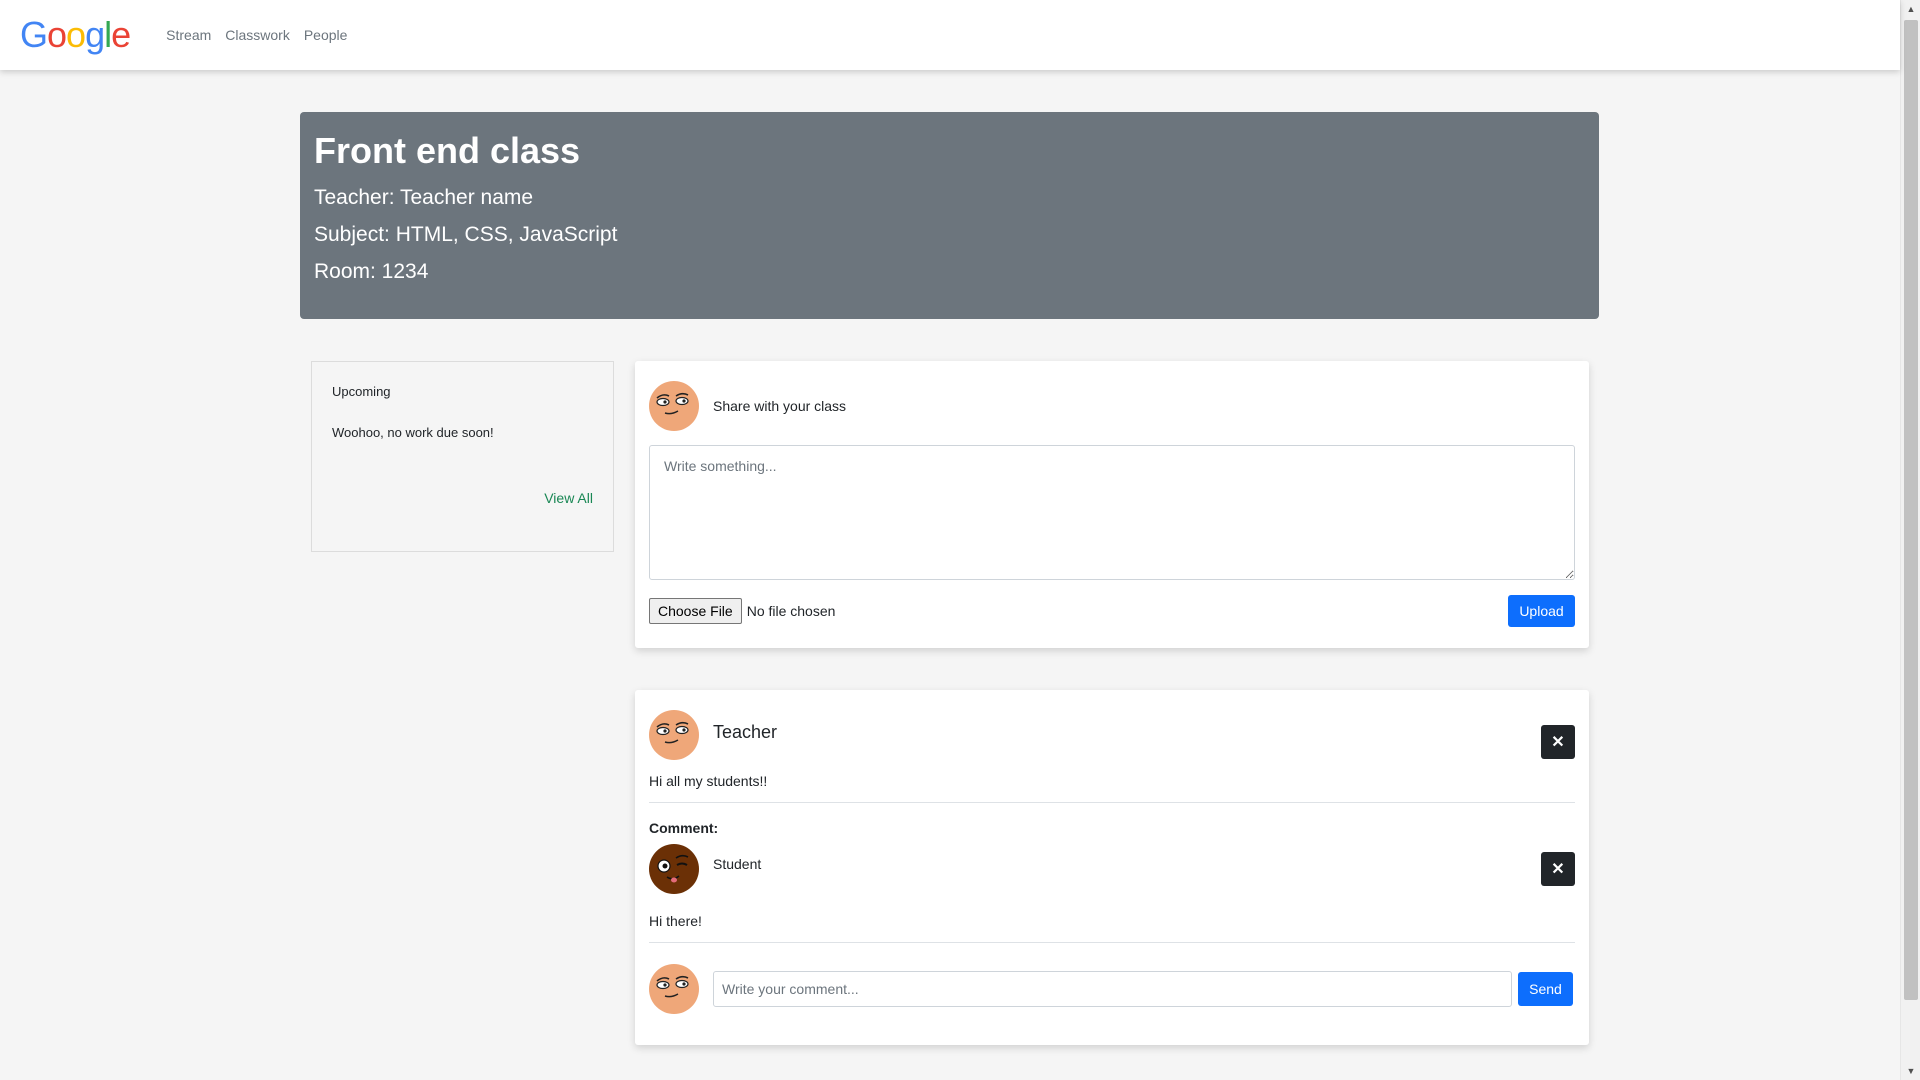 This screenshot has width=1920, height=1080. I want to click on choose-file-button: Choose File, so click(695, 611).